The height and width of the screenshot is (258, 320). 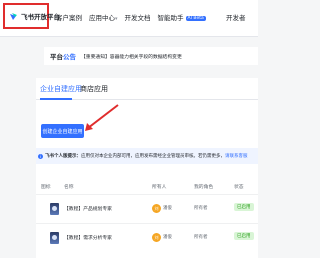 What do you see at coordinates (61, 89) in the screenshot?
I see `tab-custom-apps: 企业自建应用` at bounding box center [61, 89].